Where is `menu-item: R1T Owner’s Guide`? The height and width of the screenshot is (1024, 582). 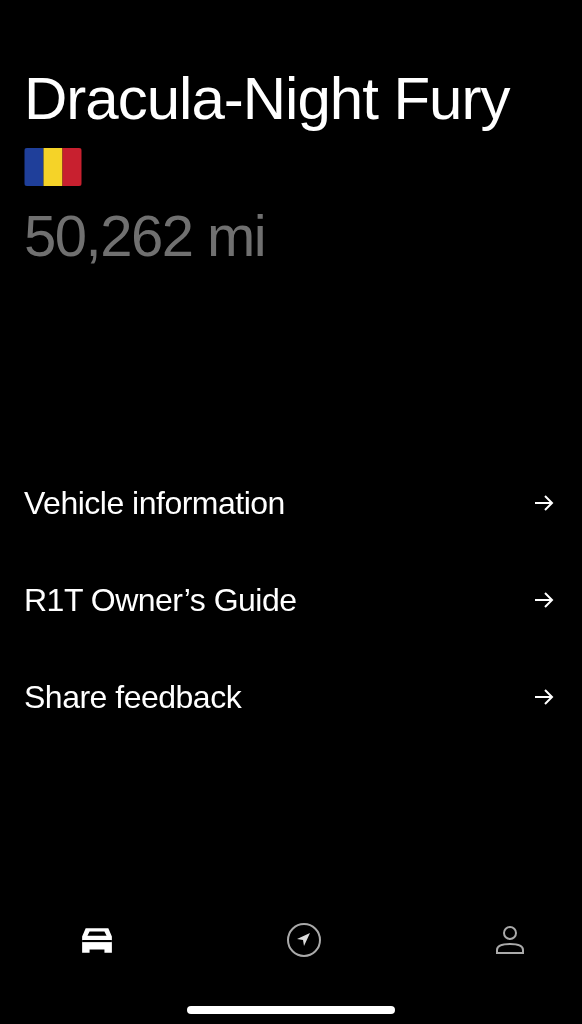
menu-item: R1T Owner’s Guide is located at coordinates (291, 600).